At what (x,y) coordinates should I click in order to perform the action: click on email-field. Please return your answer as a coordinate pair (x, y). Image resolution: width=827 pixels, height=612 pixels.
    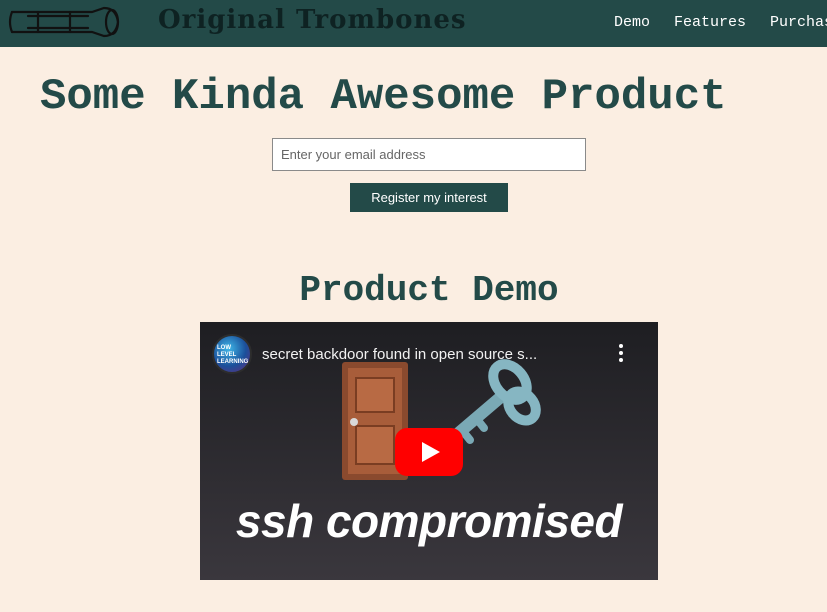
    Looking at the image, I should click on (429, 154).